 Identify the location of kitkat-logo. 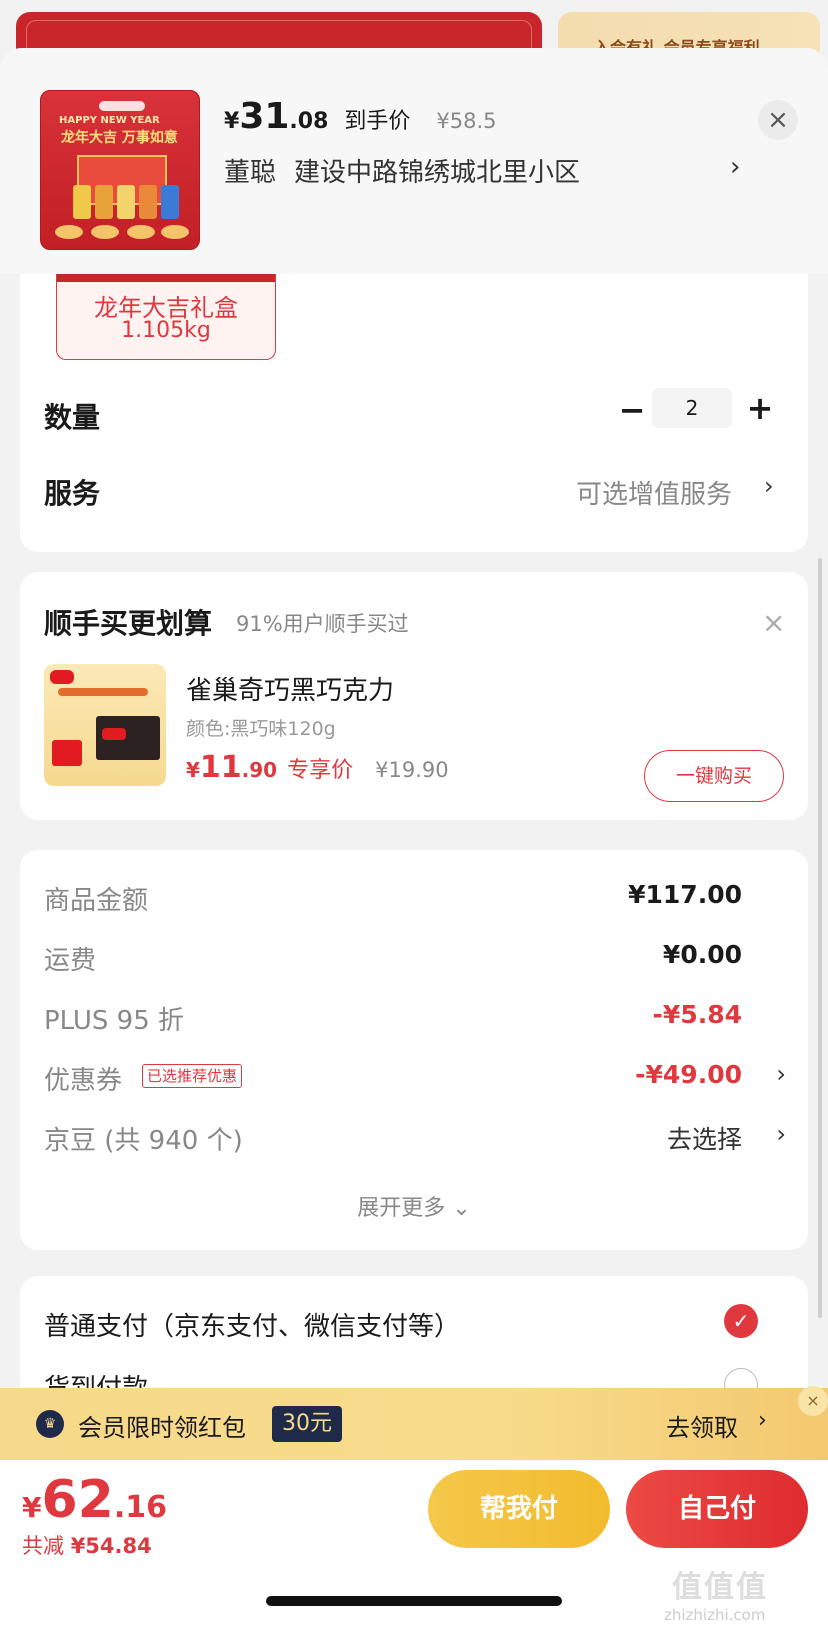
(62, 677).